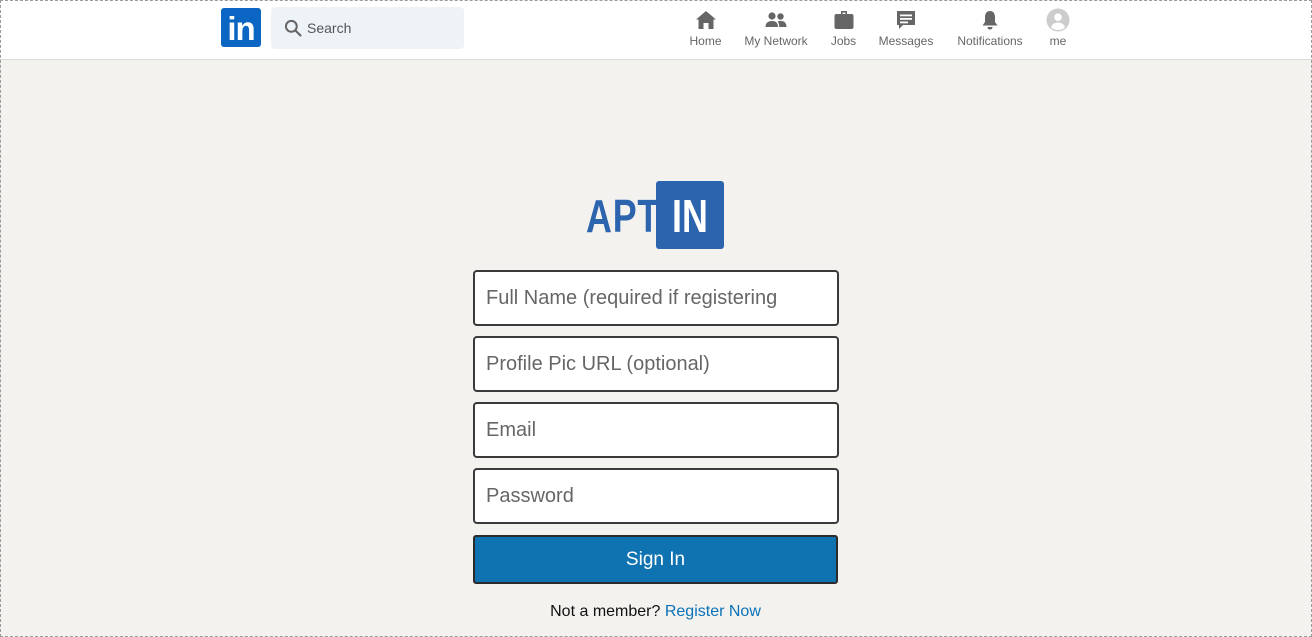 This screenshot has width=1312, height=637. What do you see at coordinates (656, 430) in the screenshot?
I see `email-input` at bounding box center [656, 430].